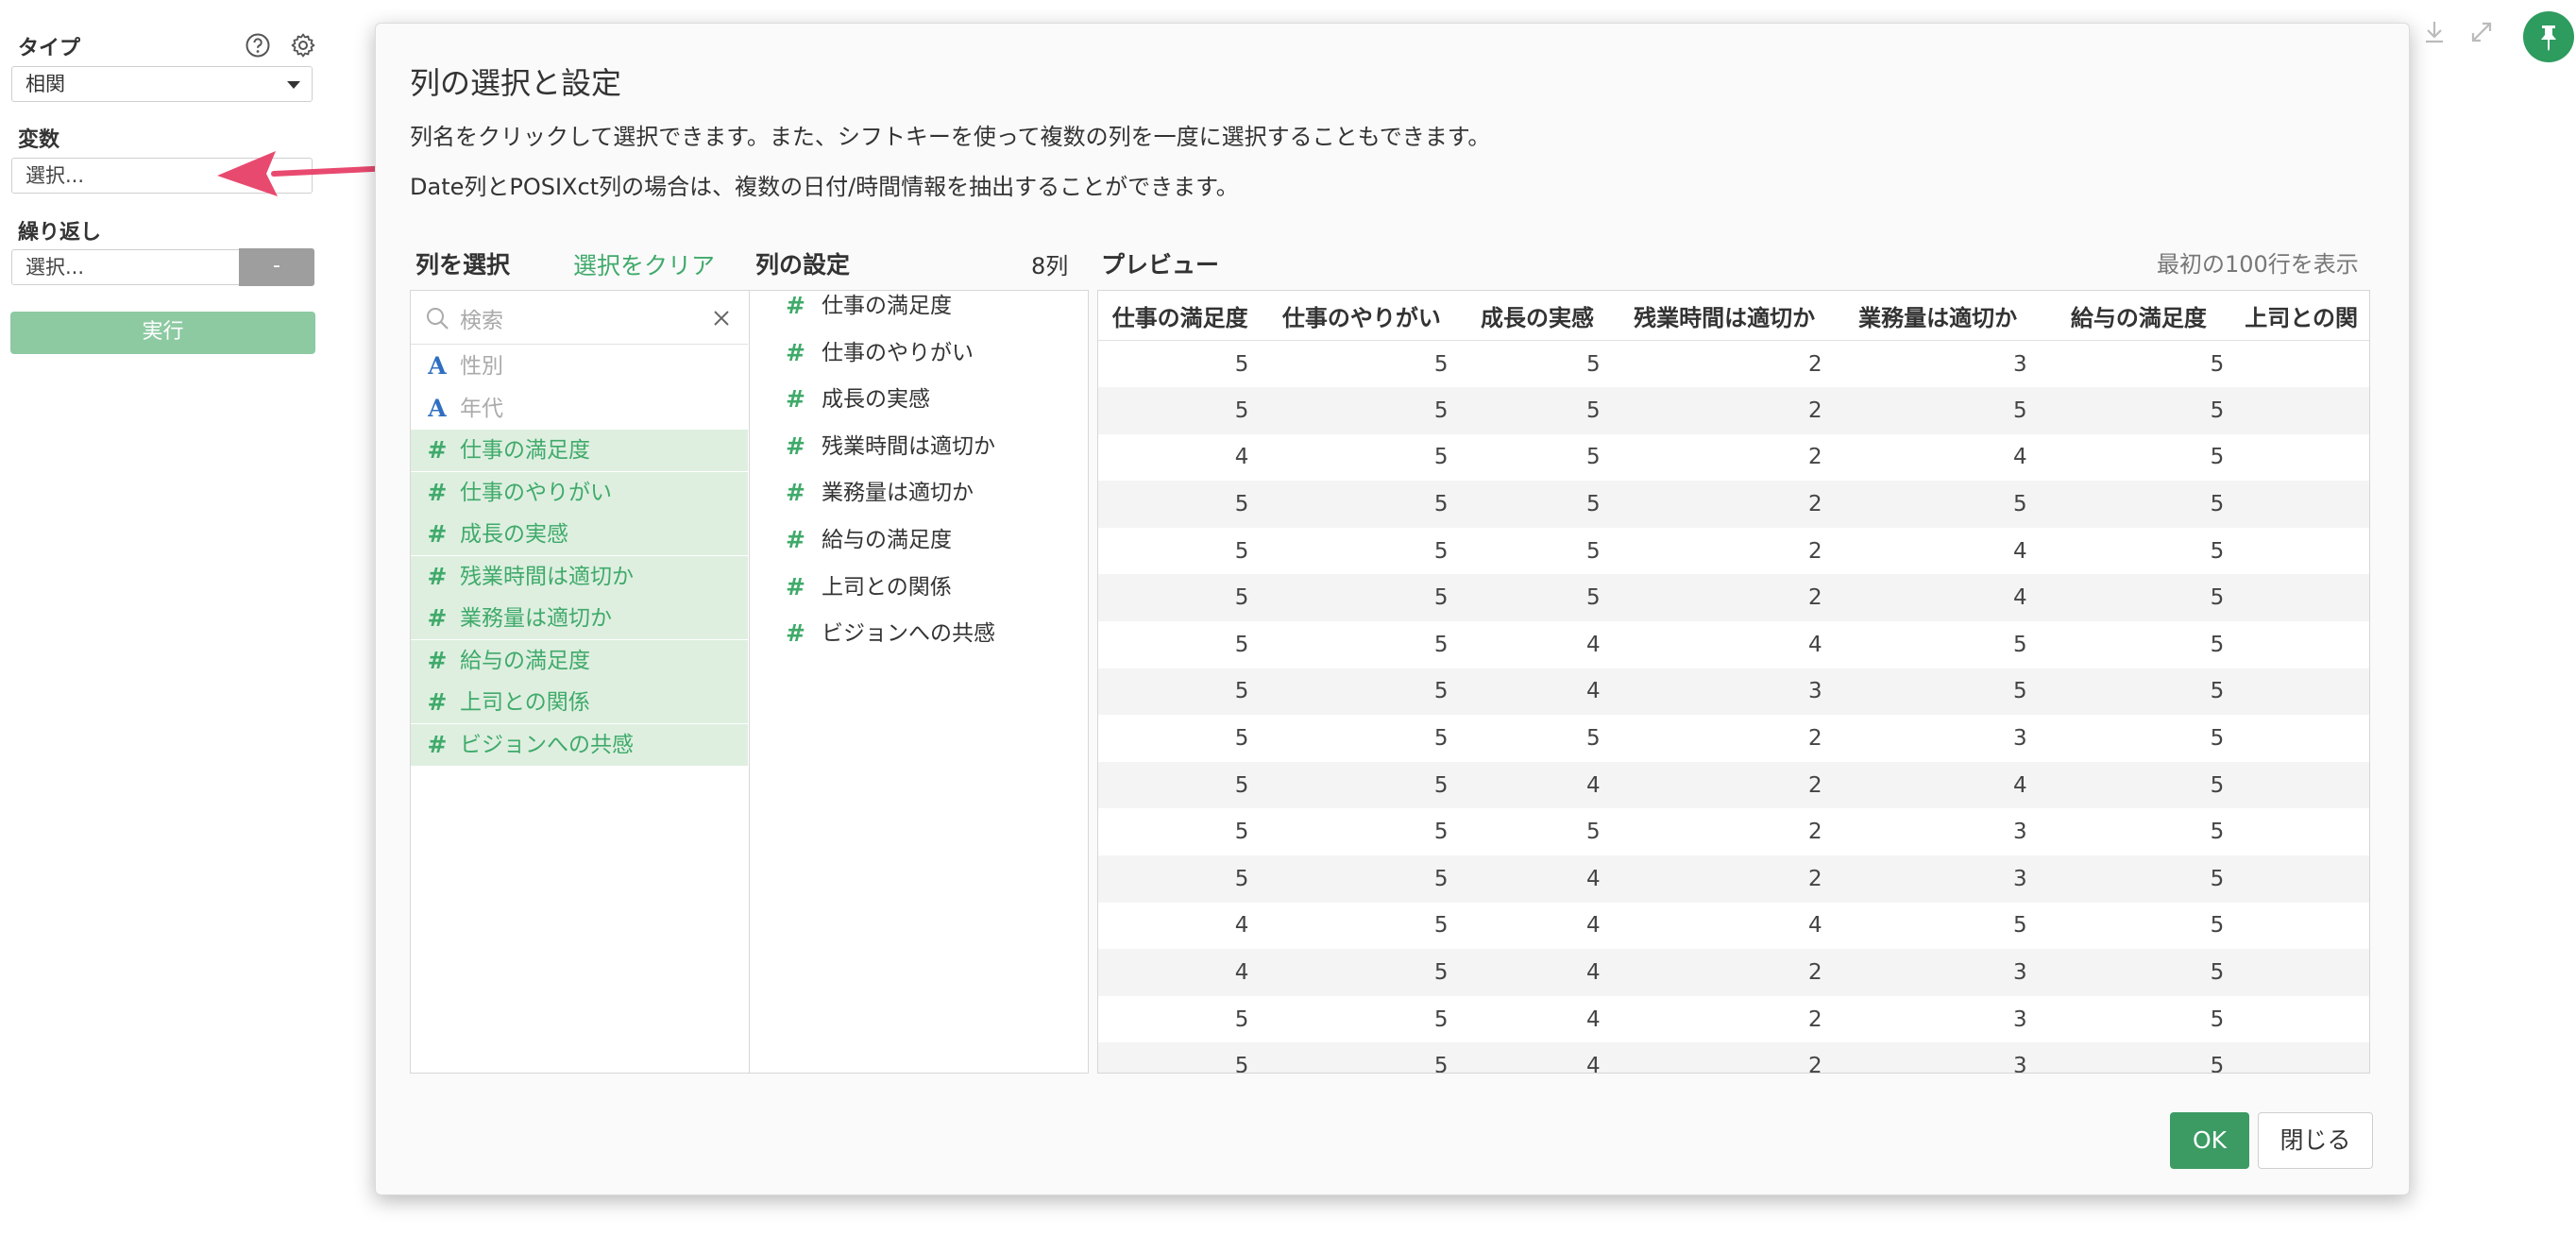  I want to click on table-row: 554235, so click(1733, 1057).